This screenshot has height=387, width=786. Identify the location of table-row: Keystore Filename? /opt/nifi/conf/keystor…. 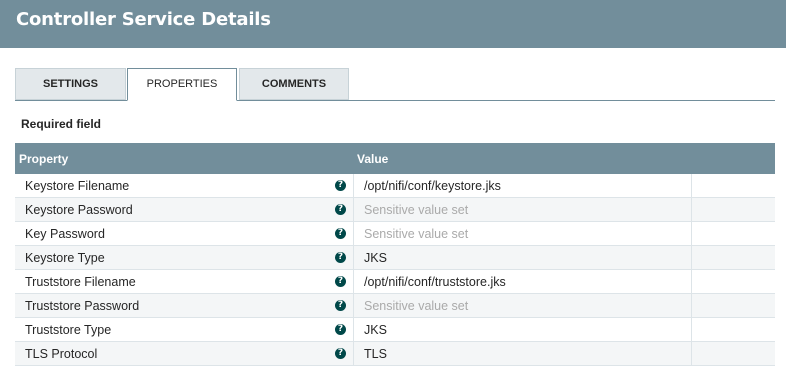
(395, 186).